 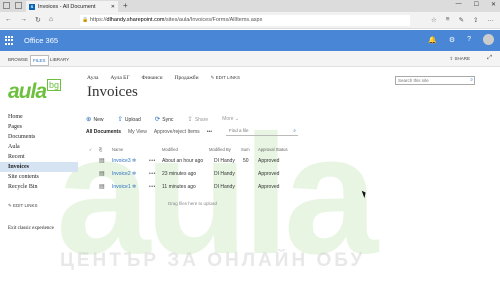 What do you see at coordinates (23, 20) in the screenshot?
I see `forward-icon: →` at bounding box center [23, 20].